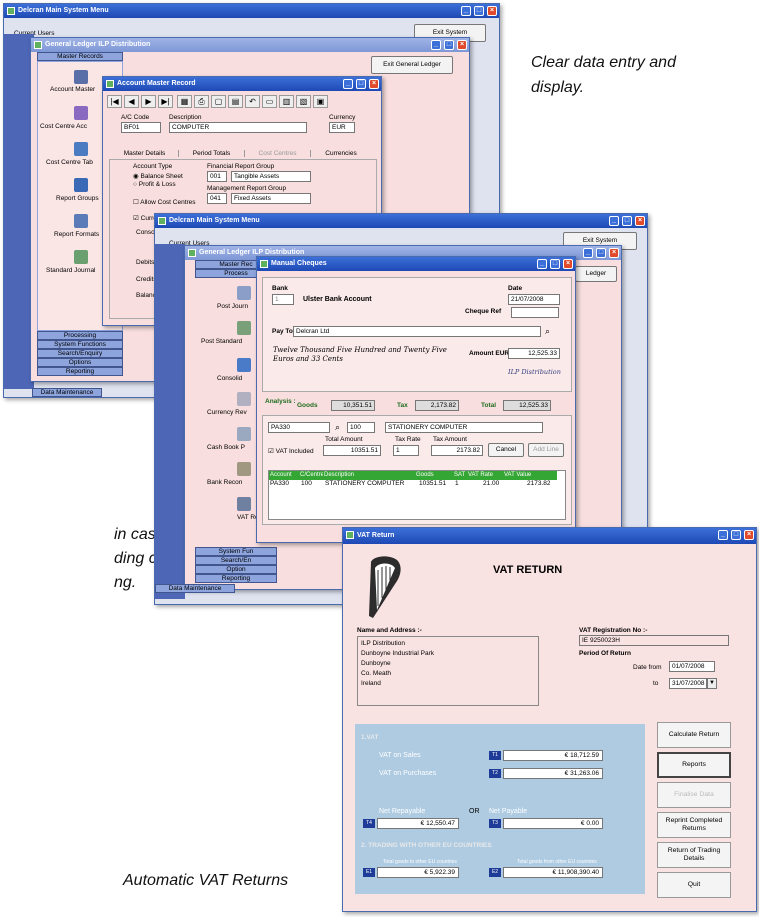 This screenshot has height=917, width=759. Describe the element at coordinates (506, 450) in the screenshot. I see `cancel-button: Cancel` at that location.